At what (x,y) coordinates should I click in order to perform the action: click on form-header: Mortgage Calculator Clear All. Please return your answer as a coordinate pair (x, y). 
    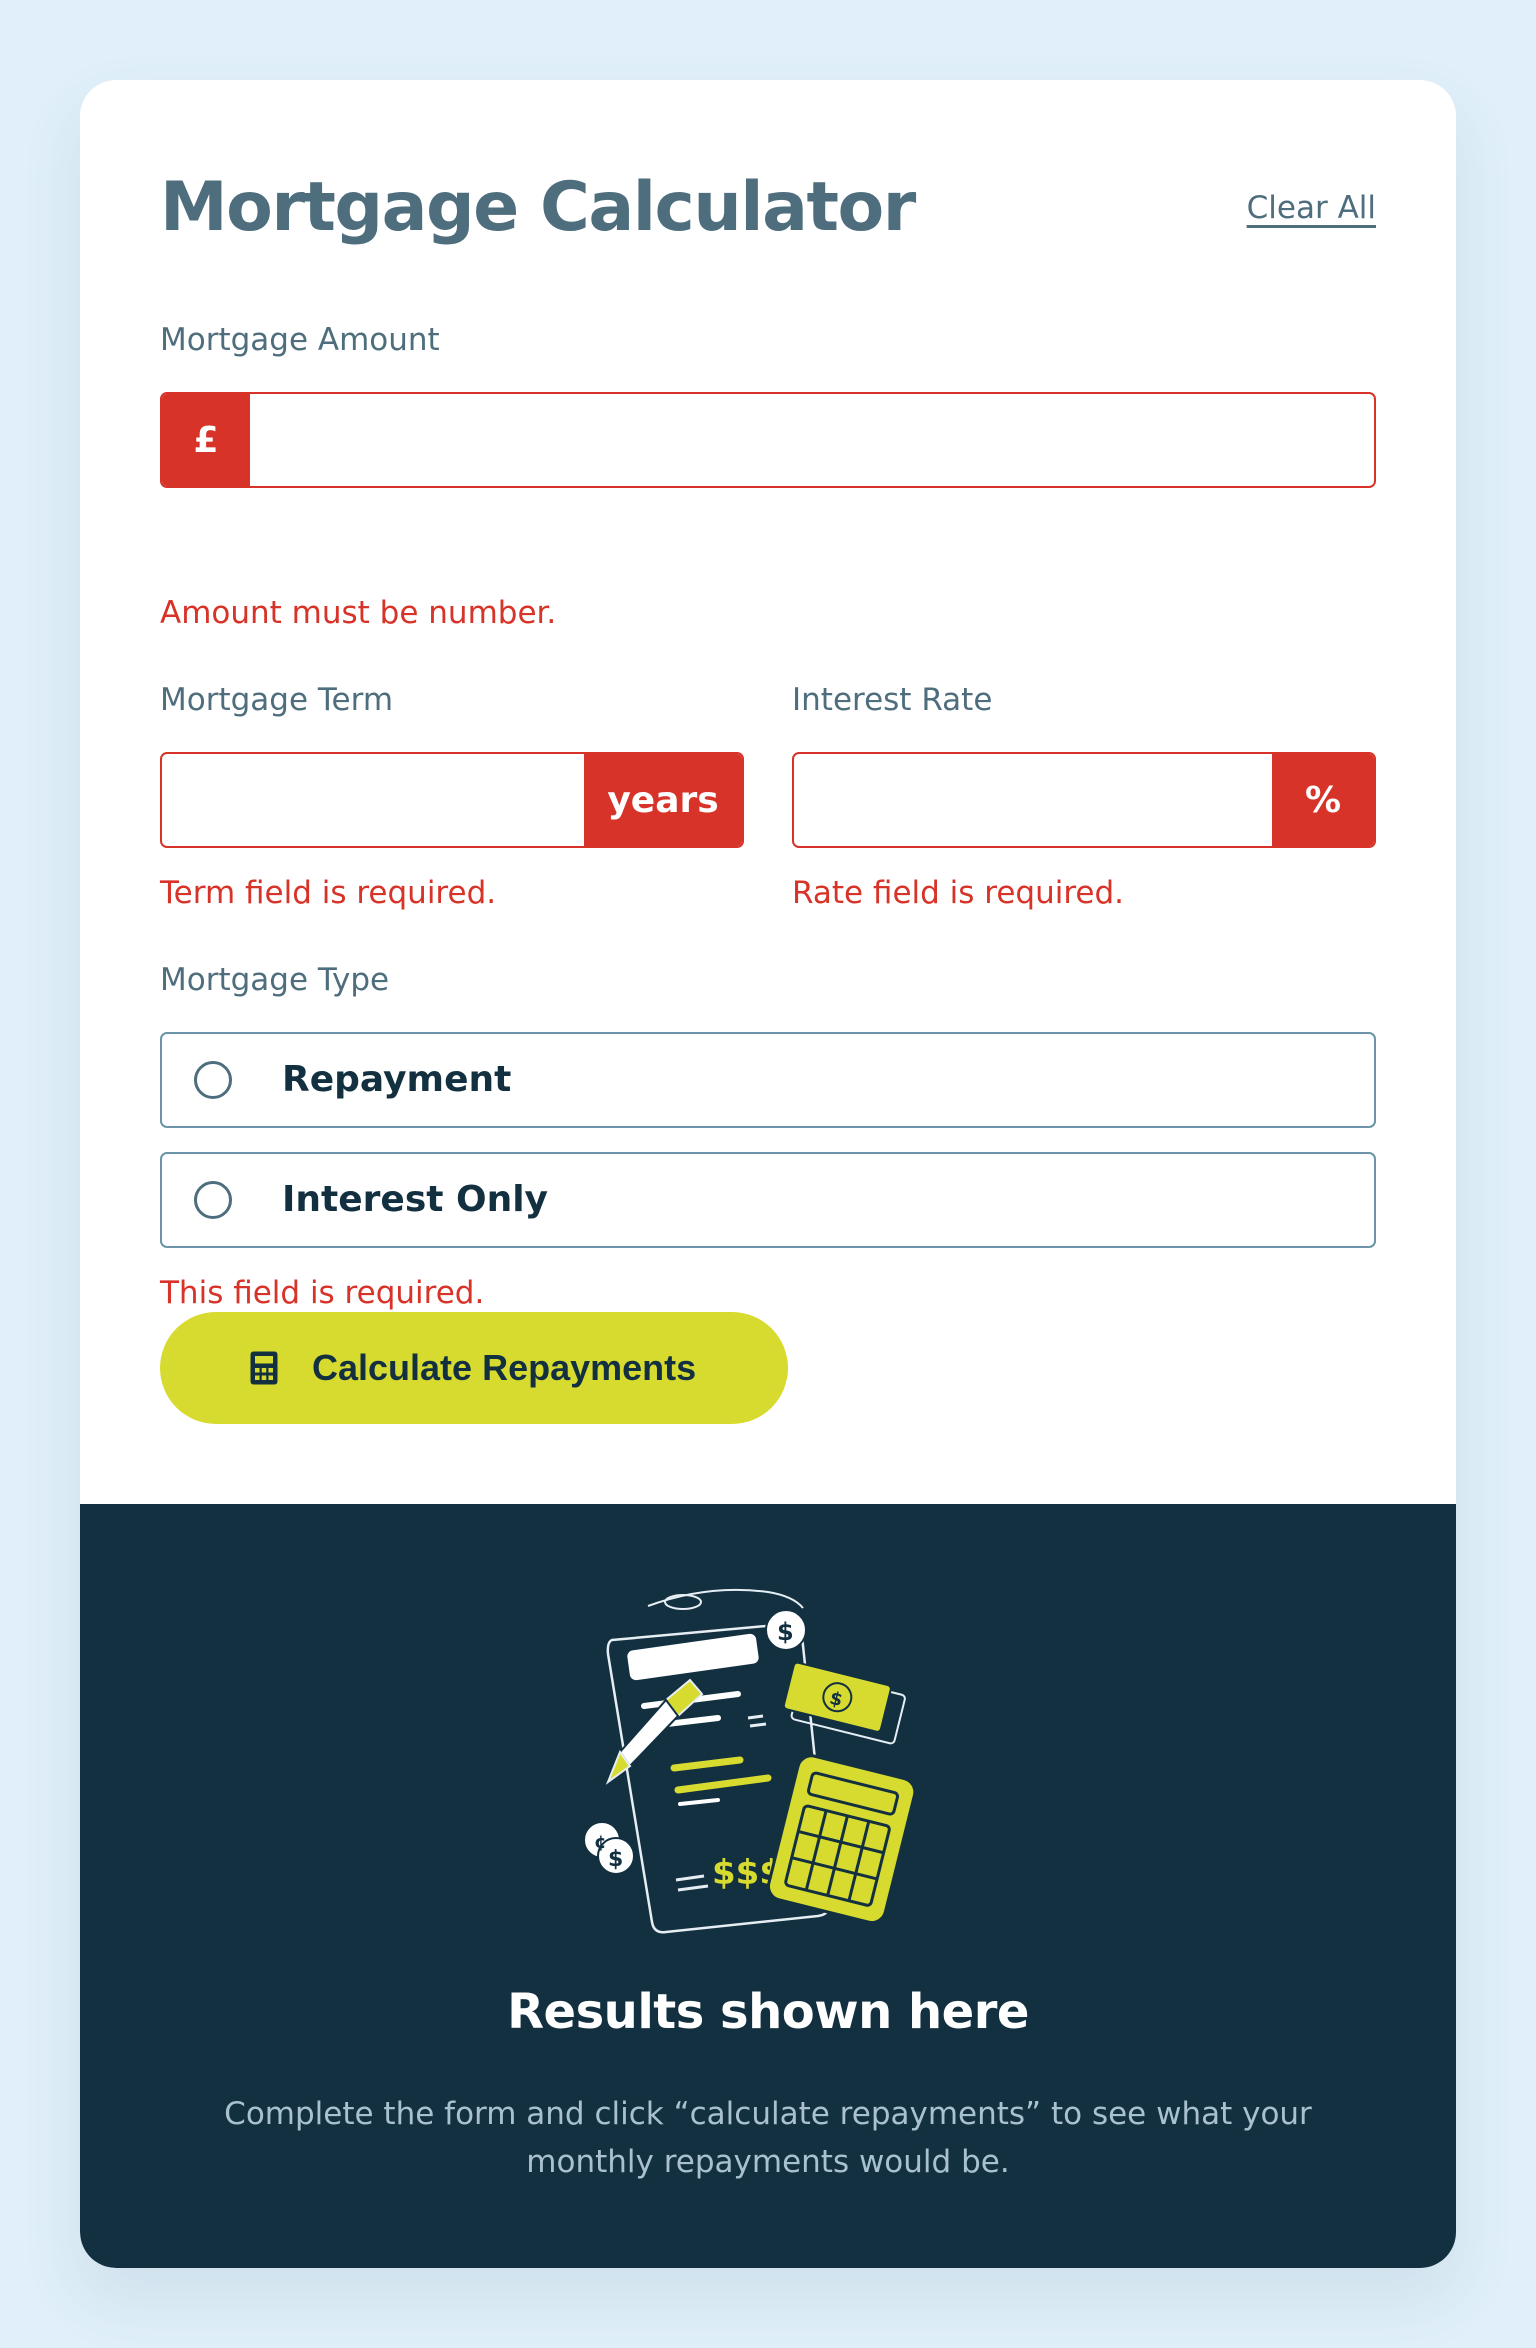
    Looking at the image, I should click on (768, 208).